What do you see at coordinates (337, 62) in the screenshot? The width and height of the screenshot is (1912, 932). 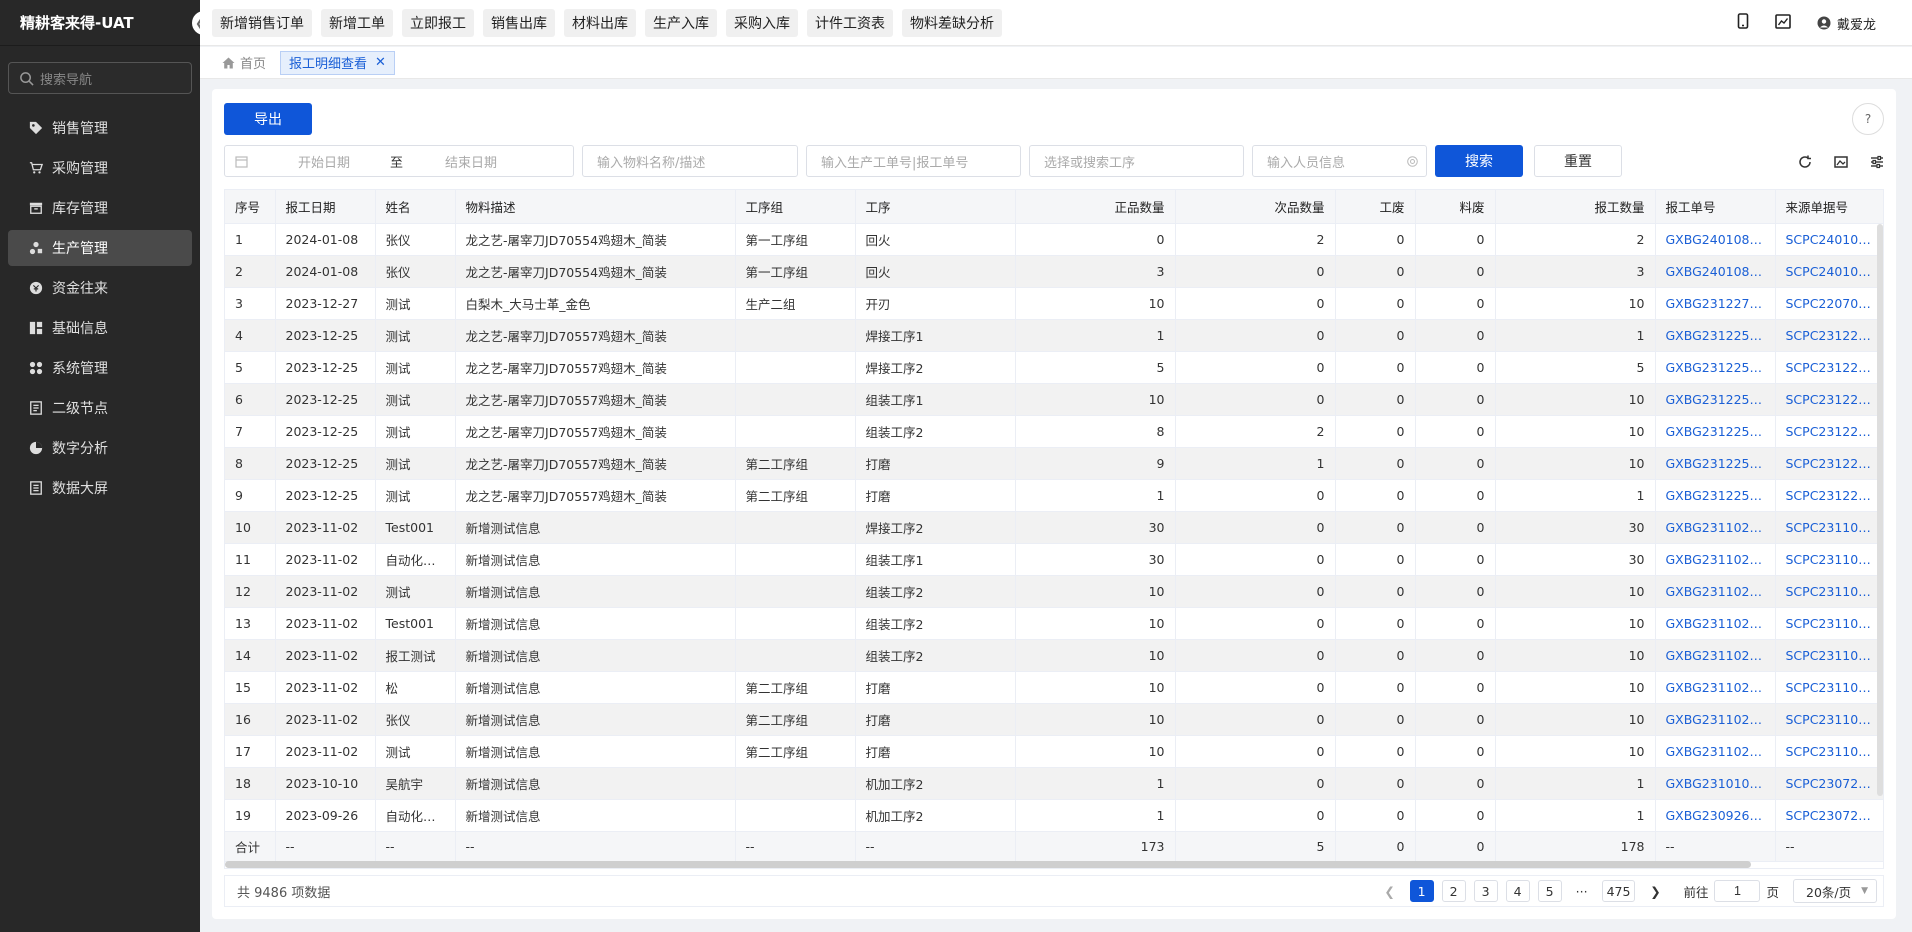 I see `tab-report-detail: 报工明细查看 ✕` at bounding box center [337, 62].